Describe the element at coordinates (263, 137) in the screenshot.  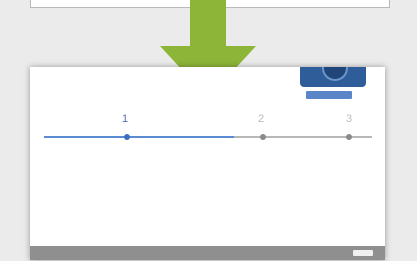
I see `step-2-marker` at that location.